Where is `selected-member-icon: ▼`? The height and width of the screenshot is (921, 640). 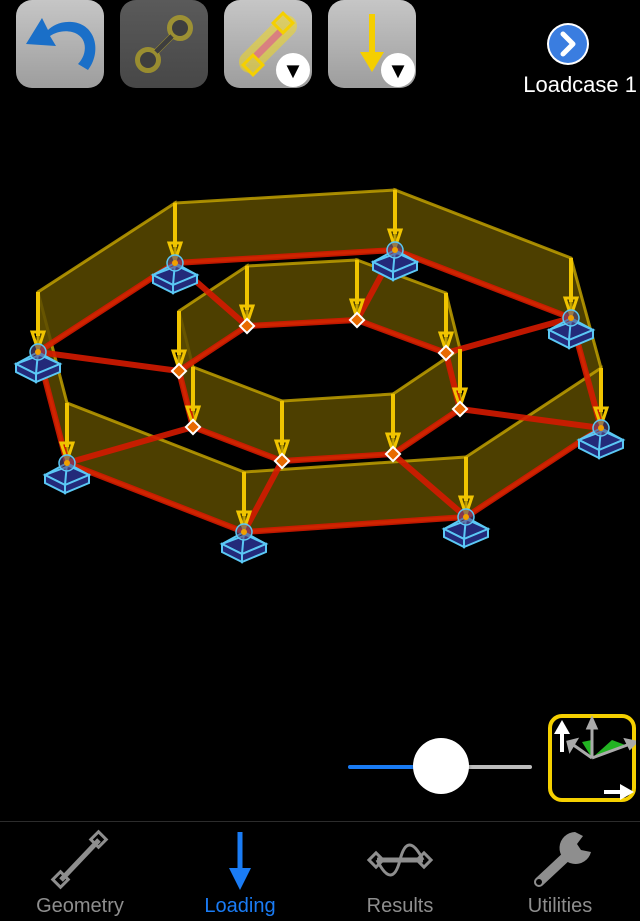 selected-member-icon: ▼ is located at coordinates (274, 48).